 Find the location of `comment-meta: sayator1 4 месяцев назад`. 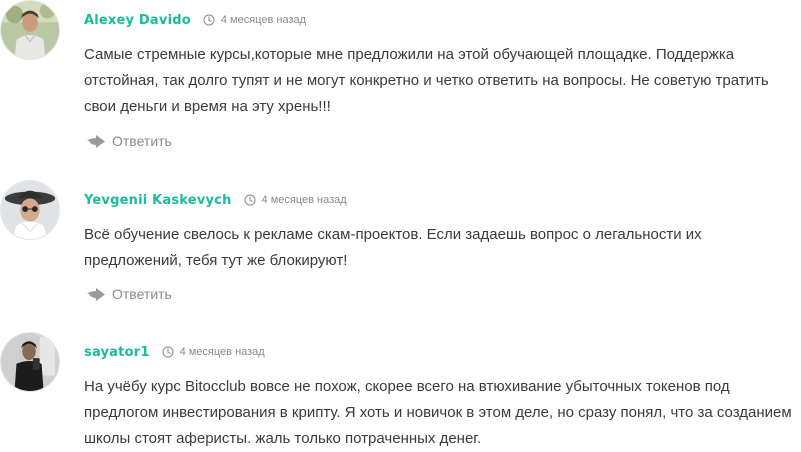

comment-meta: sayator1 4 месяцев назад is located at coordinates (174, 352).